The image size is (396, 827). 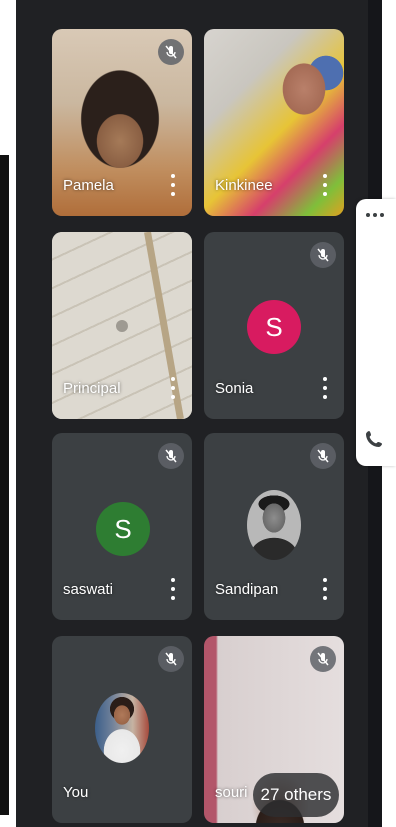 I want to click on participant-name: Pamela, so click(x=88, y=185).